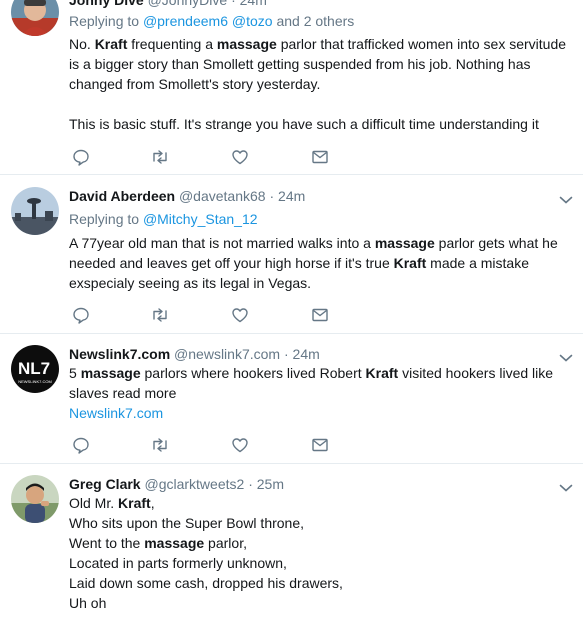 Image resolution: width=583 pixels, height=624 pixels. I want to click on username: @JonnyDive, so click(188, 4).